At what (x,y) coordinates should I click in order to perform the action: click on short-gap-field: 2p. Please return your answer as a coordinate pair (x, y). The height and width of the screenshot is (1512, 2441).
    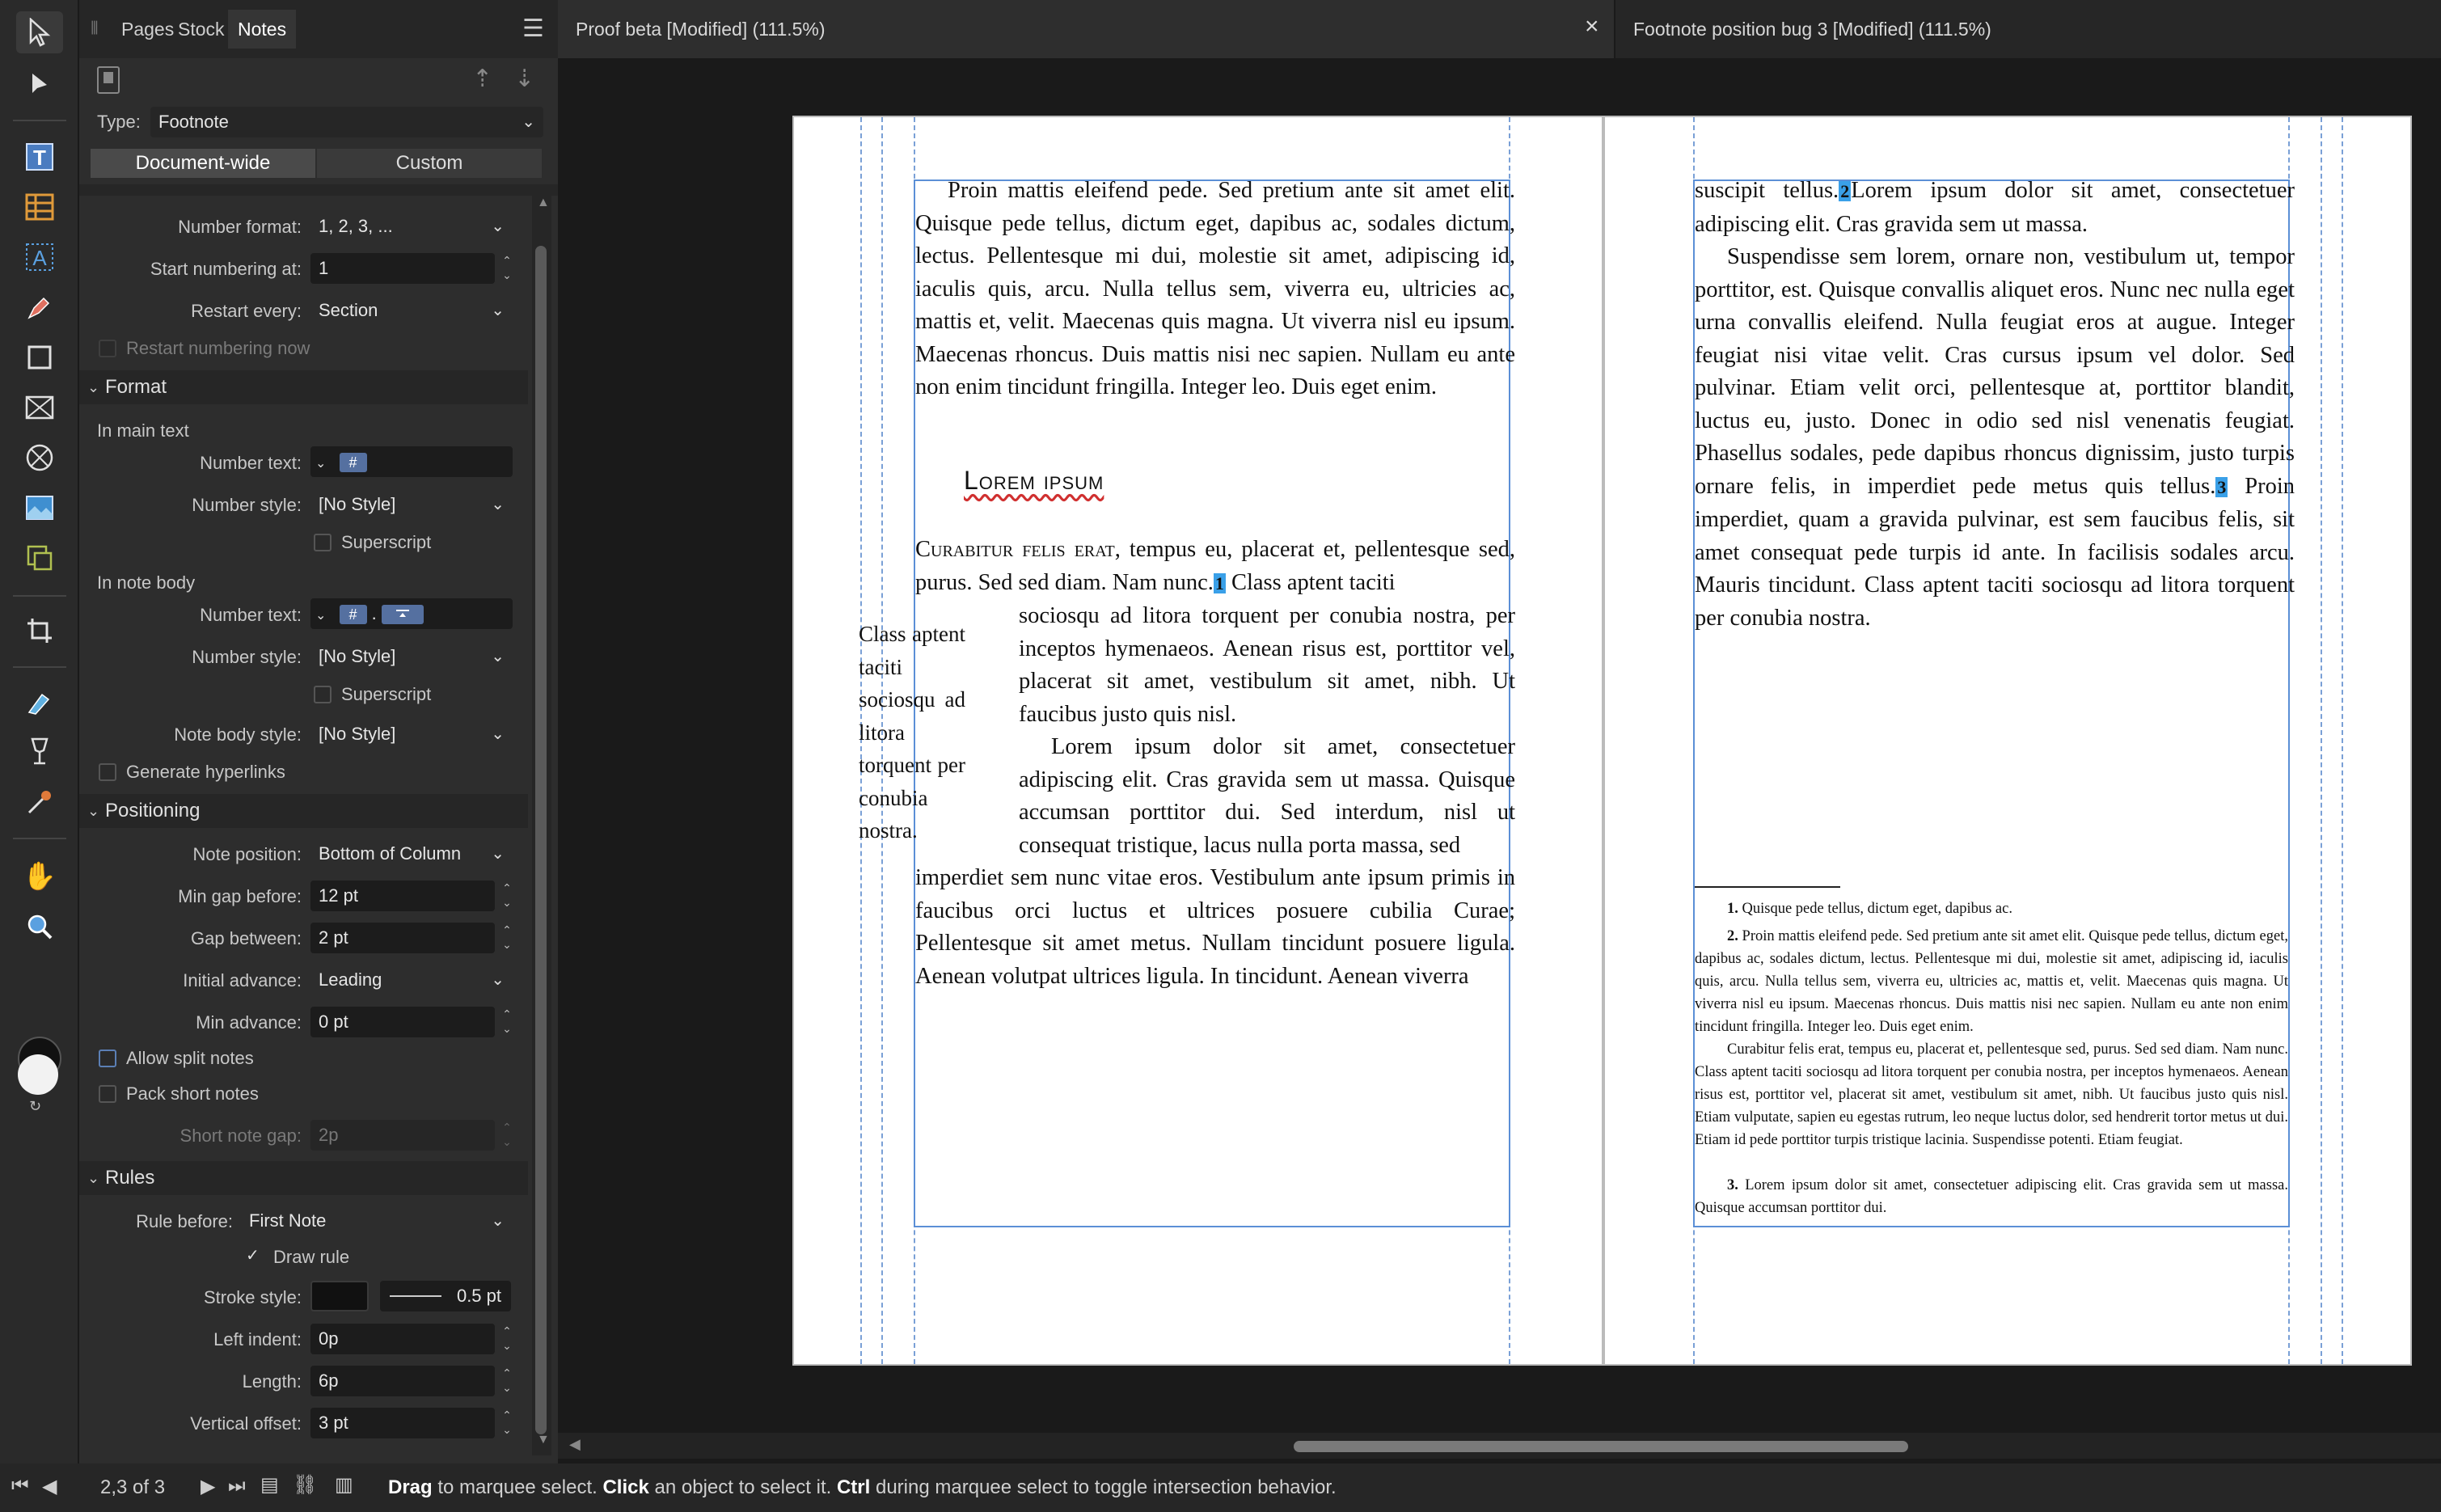
    Looking at the image, I should click on (402, 1135).